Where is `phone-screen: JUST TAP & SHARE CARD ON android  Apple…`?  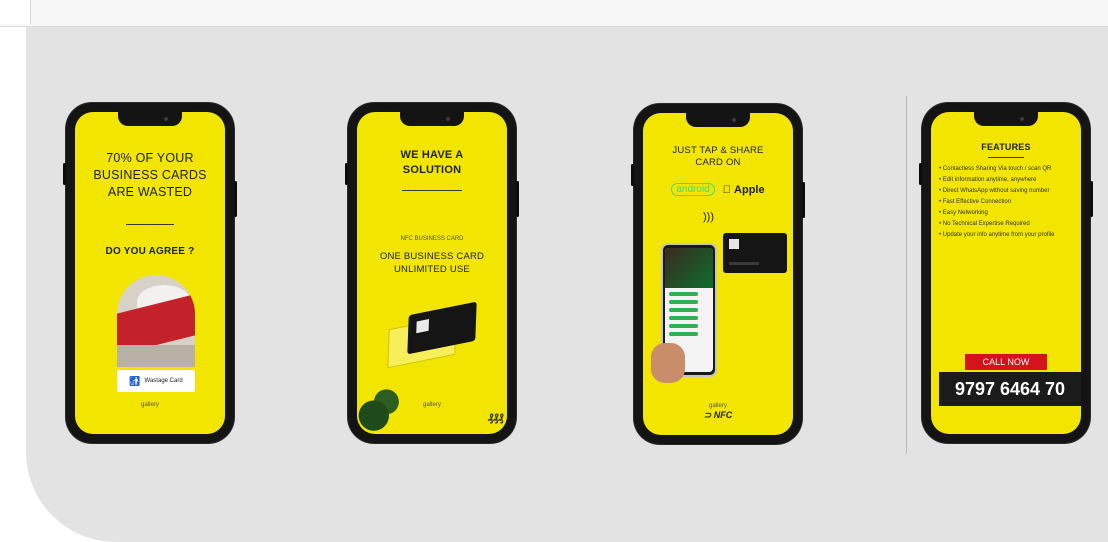 phone-screen: JUST TAP & SHARE CARD ON android  Apple… is located at coordinates (718, 274).